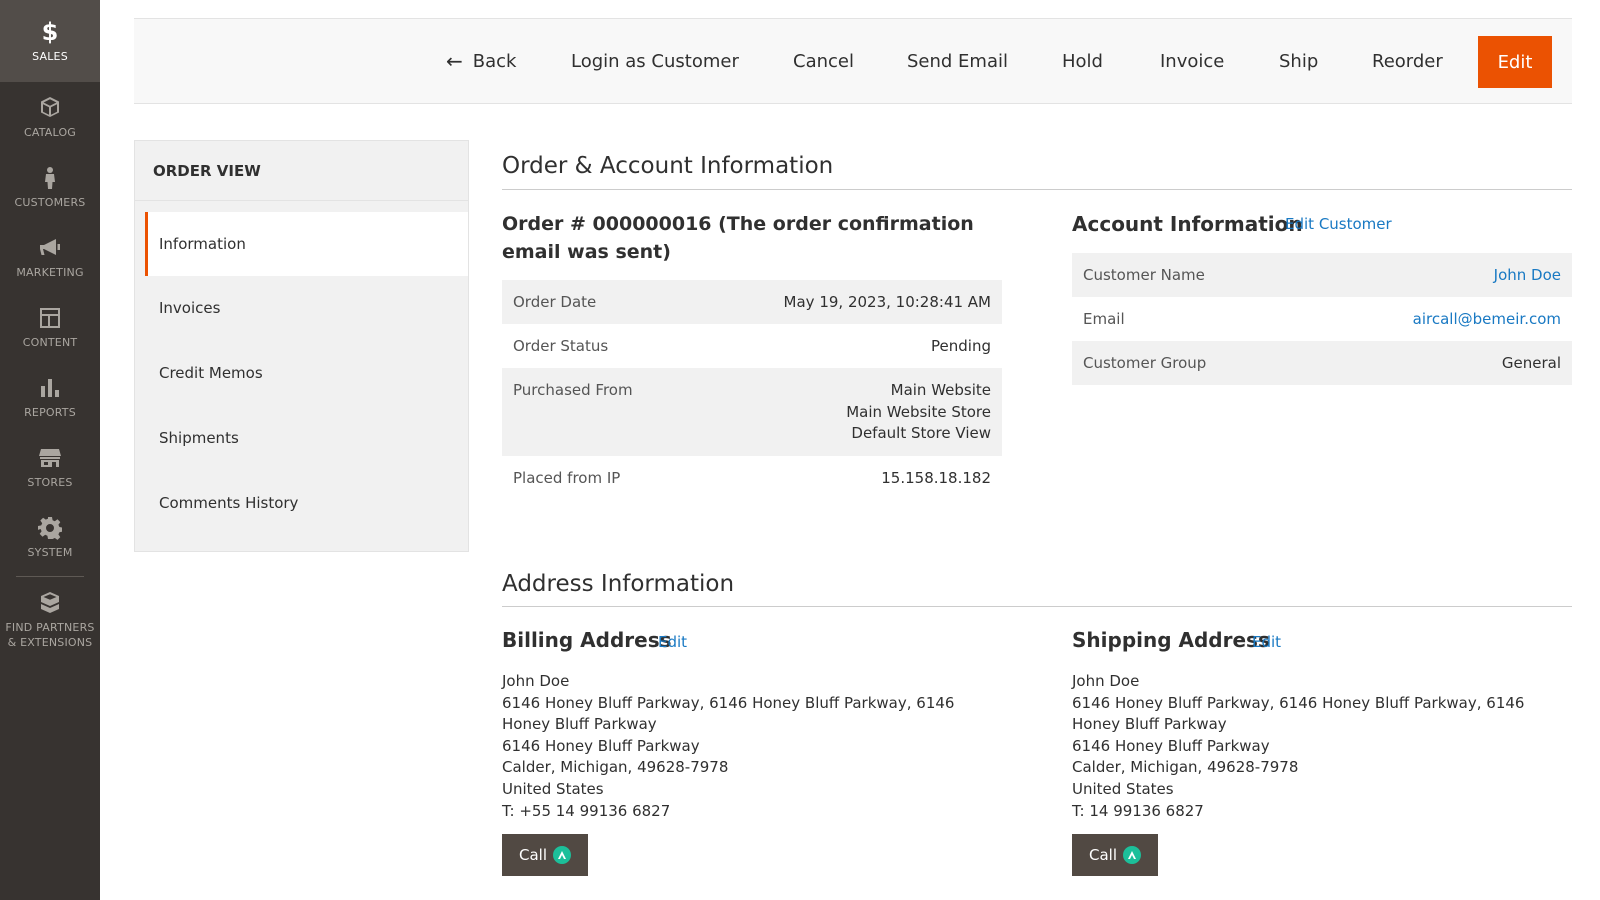 The image size is (1600, 900). I want to click on order-date-value: May 19, 2023, 10:28:41 AM, so click(887, 302).